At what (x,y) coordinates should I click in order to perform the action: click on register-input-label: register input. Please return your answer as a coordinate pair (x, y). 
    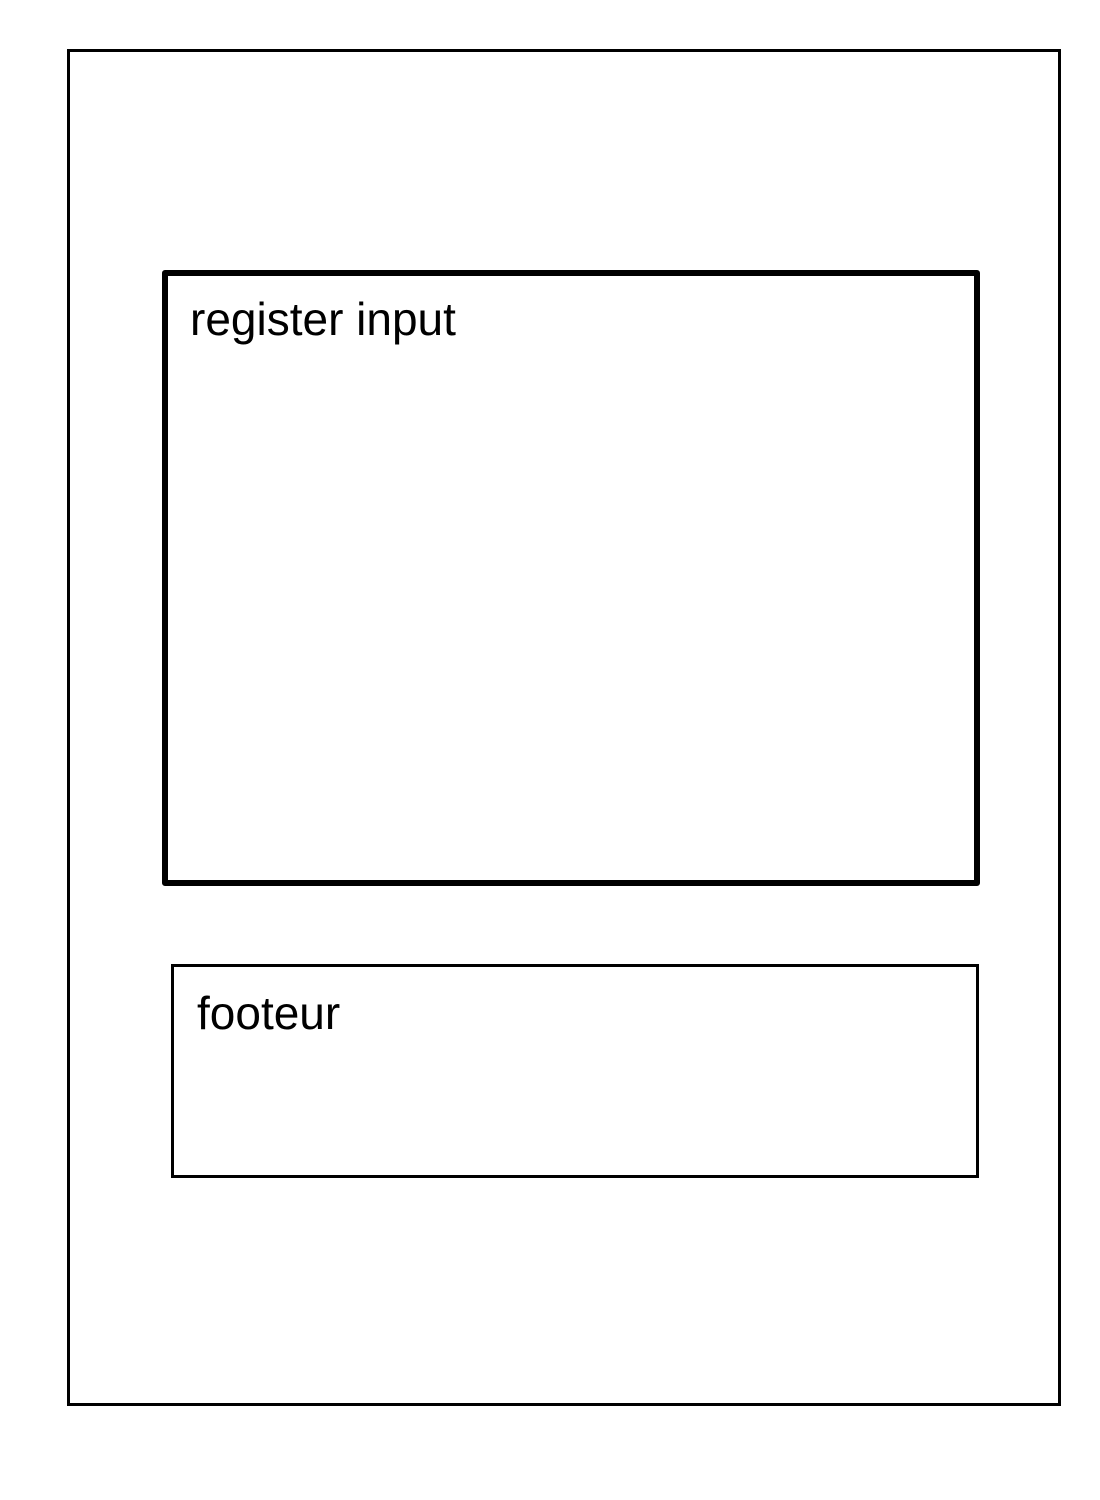
    Looking at the image, I should click on (323, 319).